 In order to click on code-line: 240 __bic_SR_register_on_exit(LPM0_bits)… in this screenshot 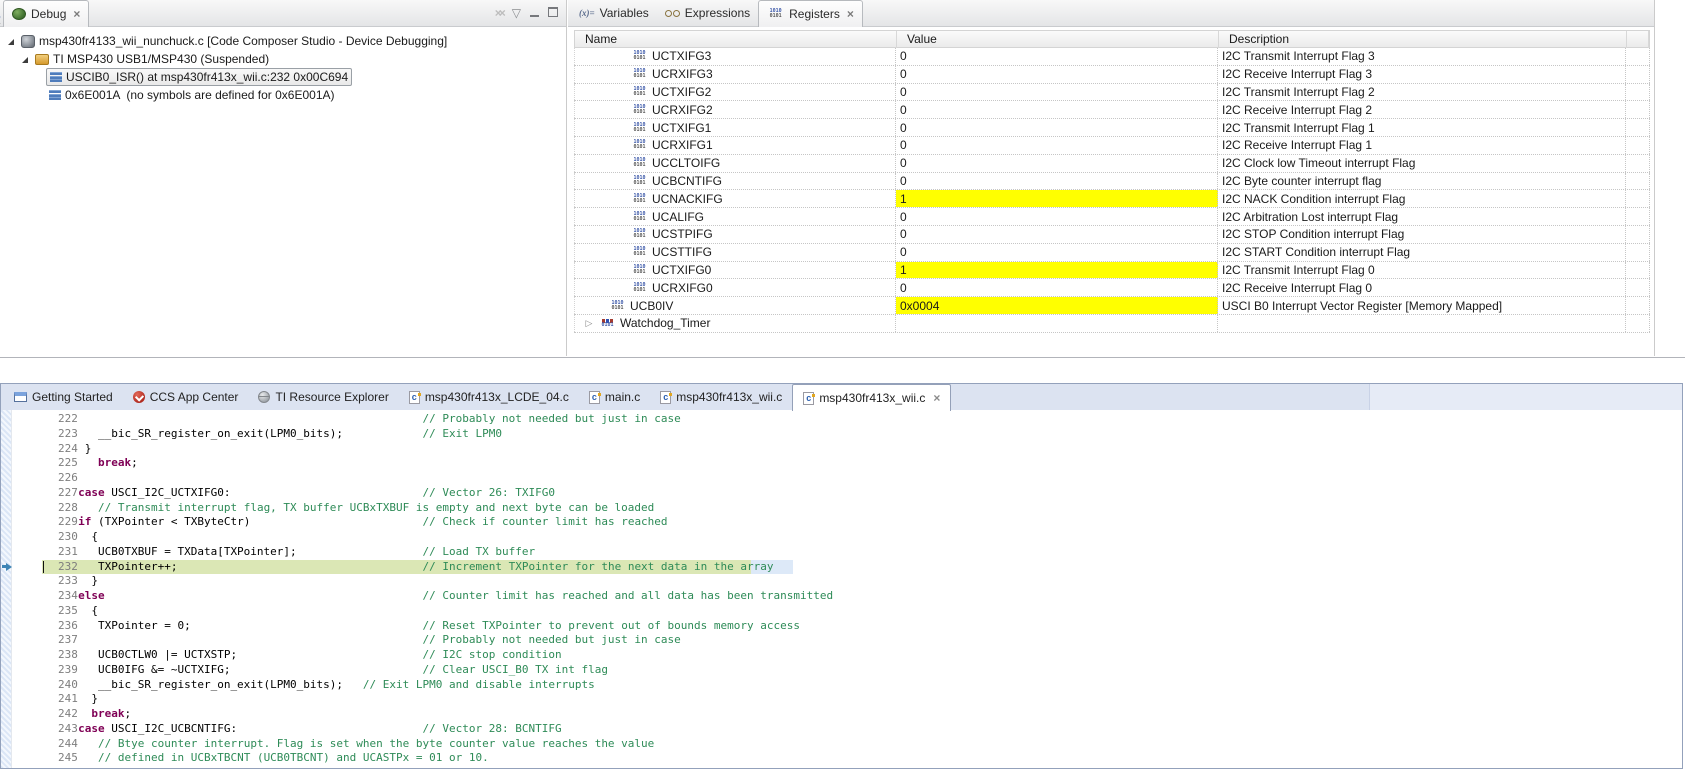, I will do `click(841, 685)`.